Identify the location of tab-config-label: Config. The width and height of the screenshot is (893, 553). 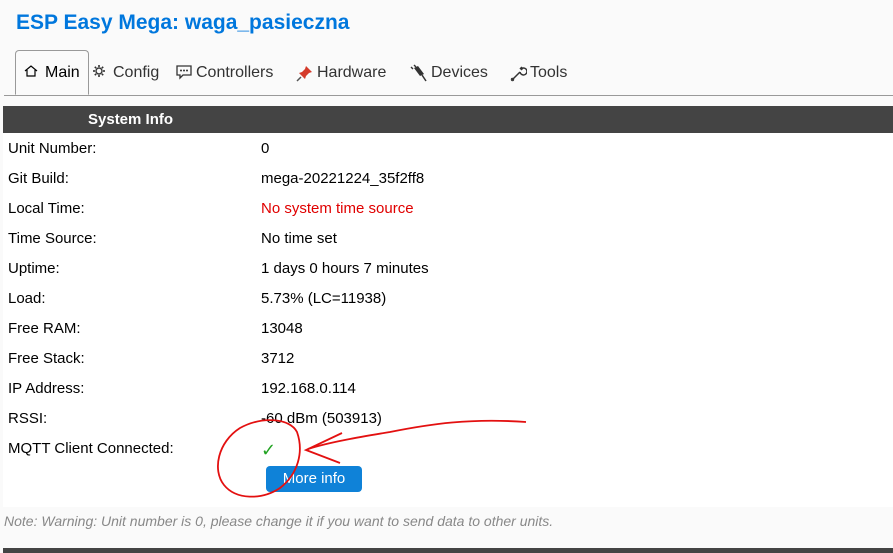
(136, 72).